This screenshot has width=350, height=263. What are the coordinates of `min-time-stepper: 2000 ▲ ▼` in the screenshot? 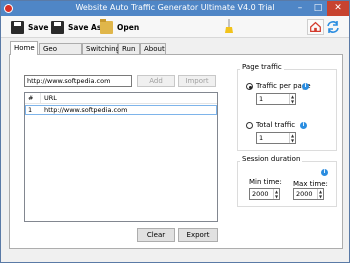 It's located at (264, 194).